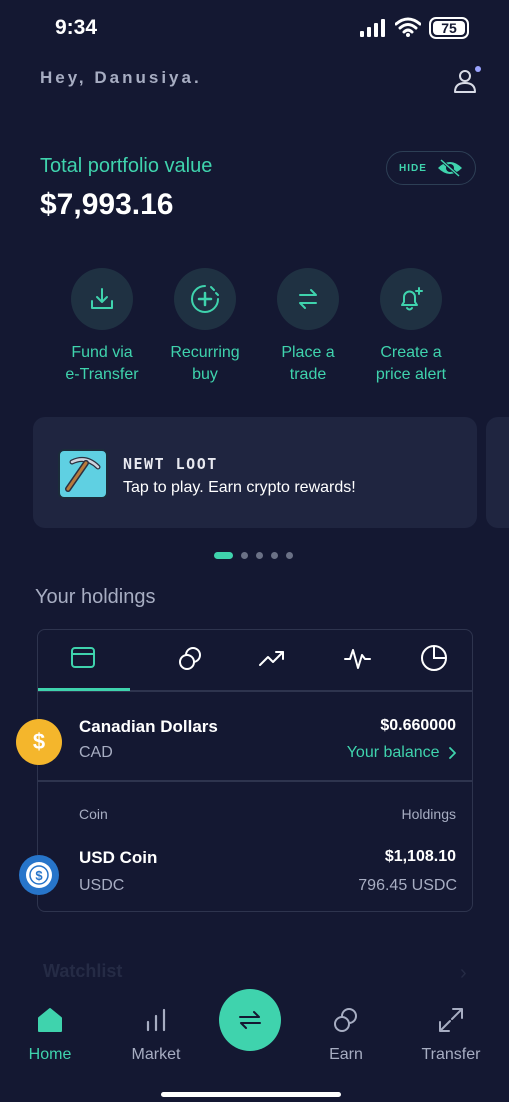 The width and height of the screenshot is (509, 1102). I want to click on battery-indicator: 75, so click(449, 28).